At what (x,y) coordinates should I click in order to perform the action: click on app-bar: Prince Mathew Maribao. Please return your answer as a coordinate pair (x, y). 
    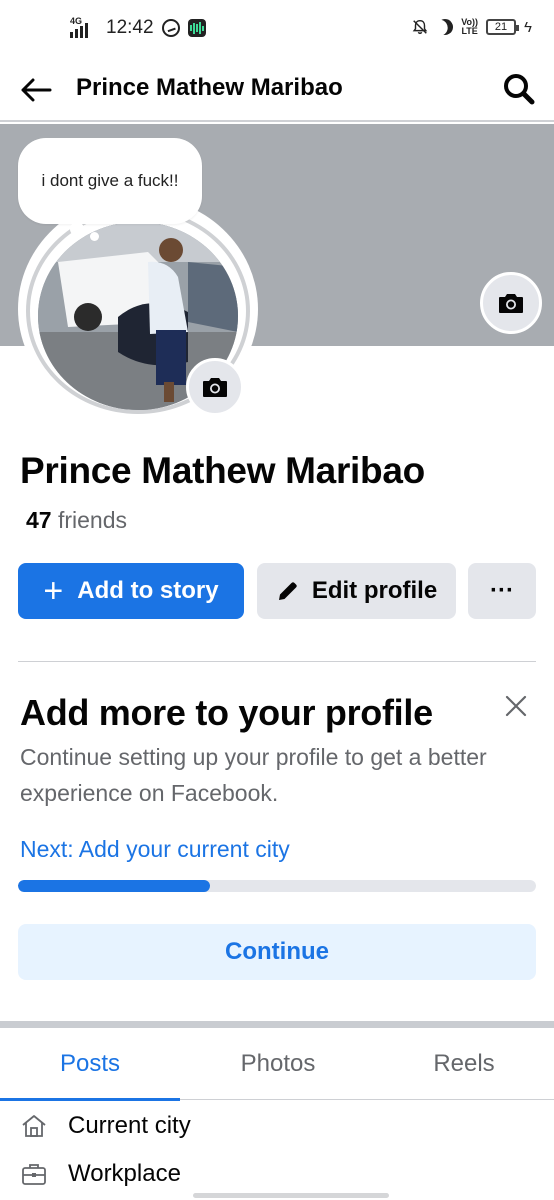
    Looking at the image, I should click on (277, 90).